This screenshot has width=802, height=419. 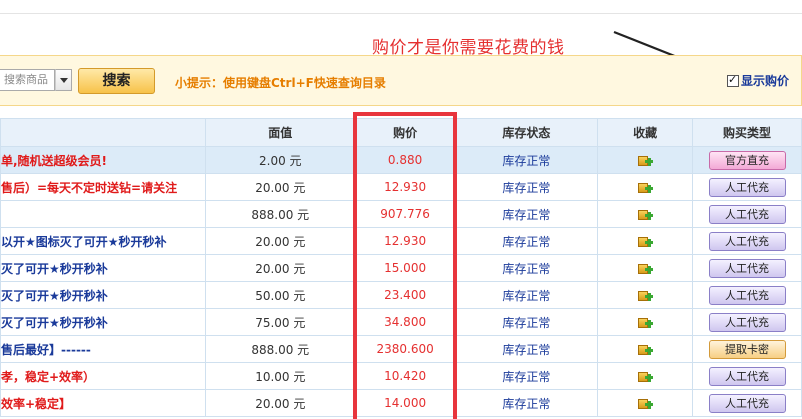 I want to click on search-bar: 搜索商品 搜索 小提示：使用键盘Ctrl+F快速查询目录 显示购价, so click(x=401, y=80).